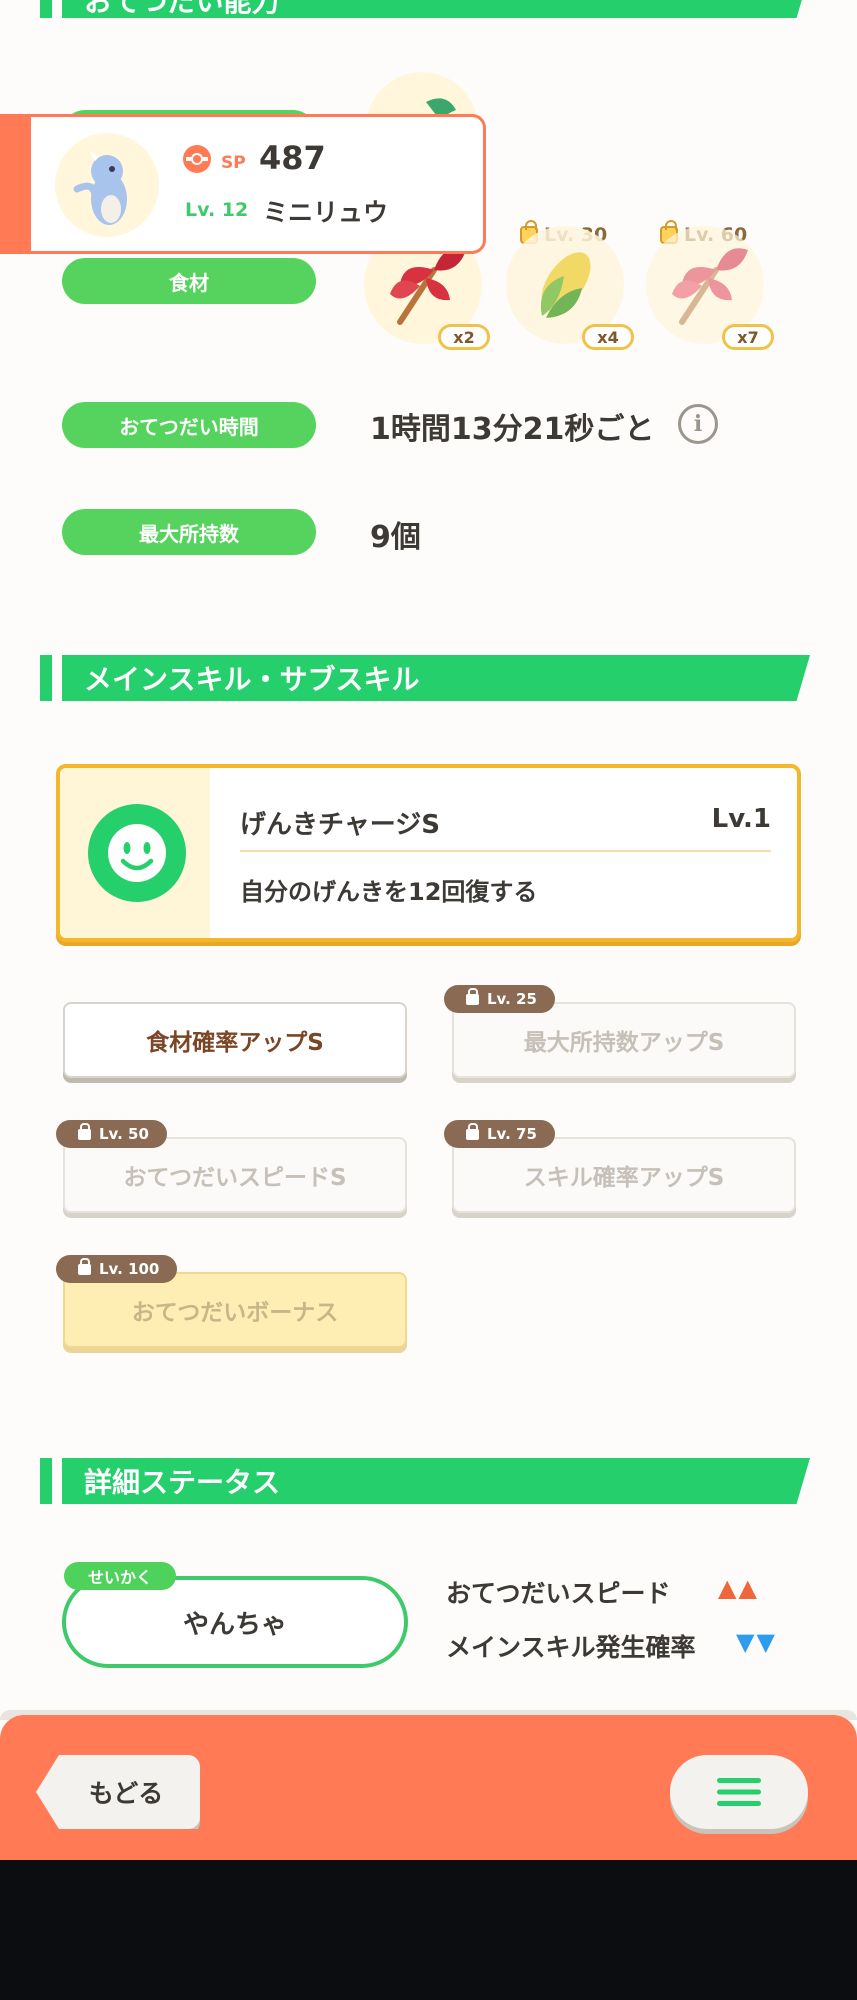 The image size is (857, 2000). I want to click on sub-skill-3-unlock: Lv. 50, so click(111, 1134).